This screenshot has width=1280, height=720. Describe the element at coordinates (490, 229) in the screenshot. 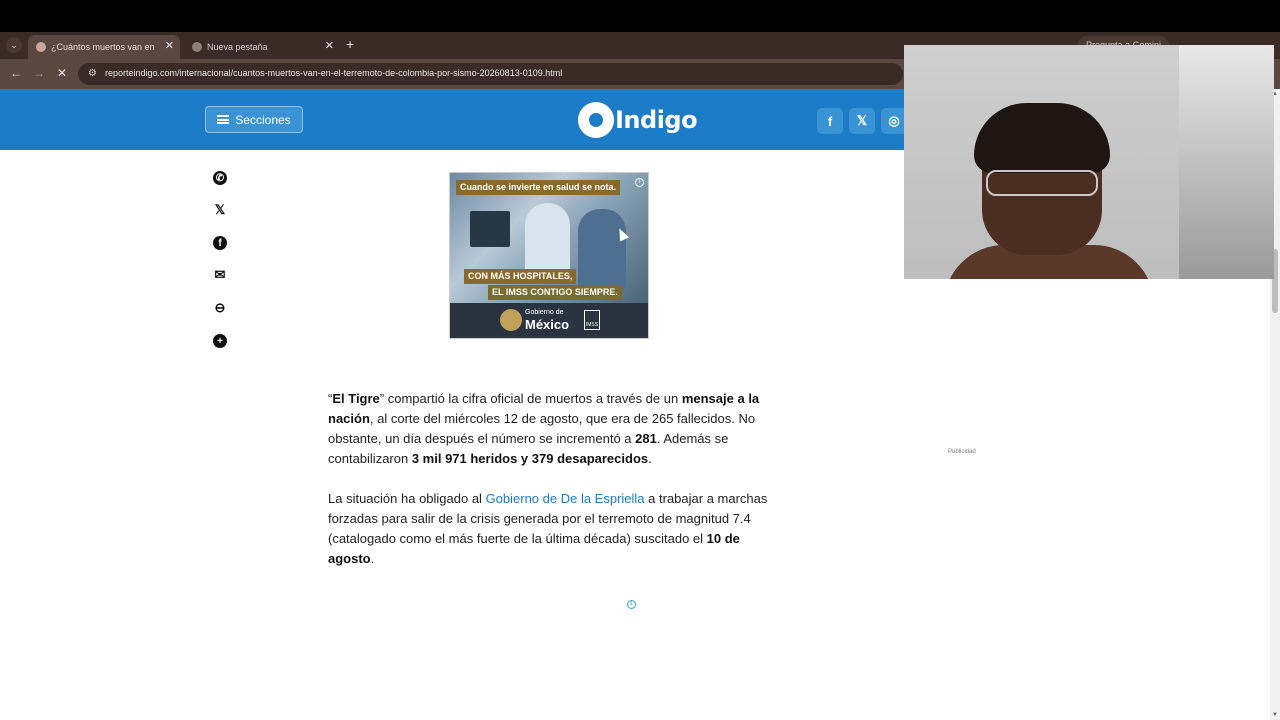

I see `ad-monitor` at that location.